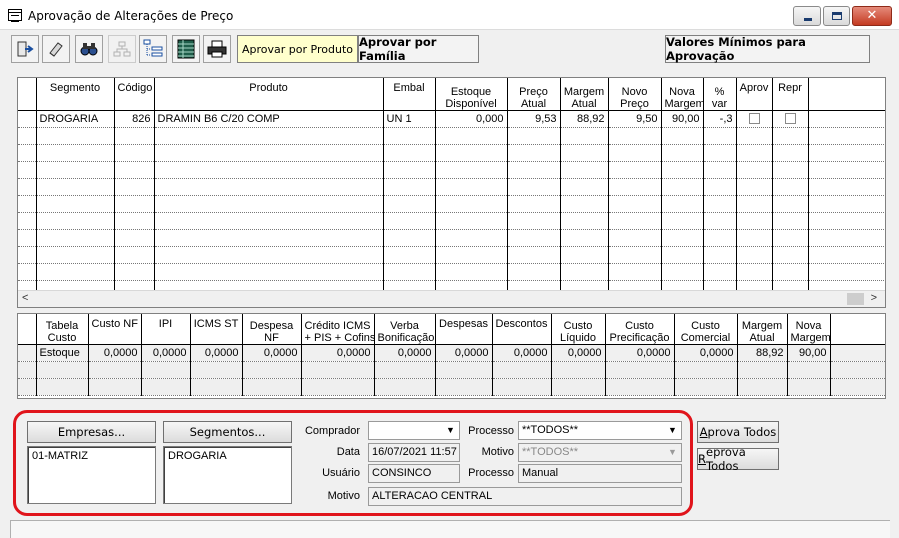 The image size is (899, 538). Describe the element at coordinates (706, 329) in the screenshot. I see `cost-header-comercial: Custo Comercial` at that location.